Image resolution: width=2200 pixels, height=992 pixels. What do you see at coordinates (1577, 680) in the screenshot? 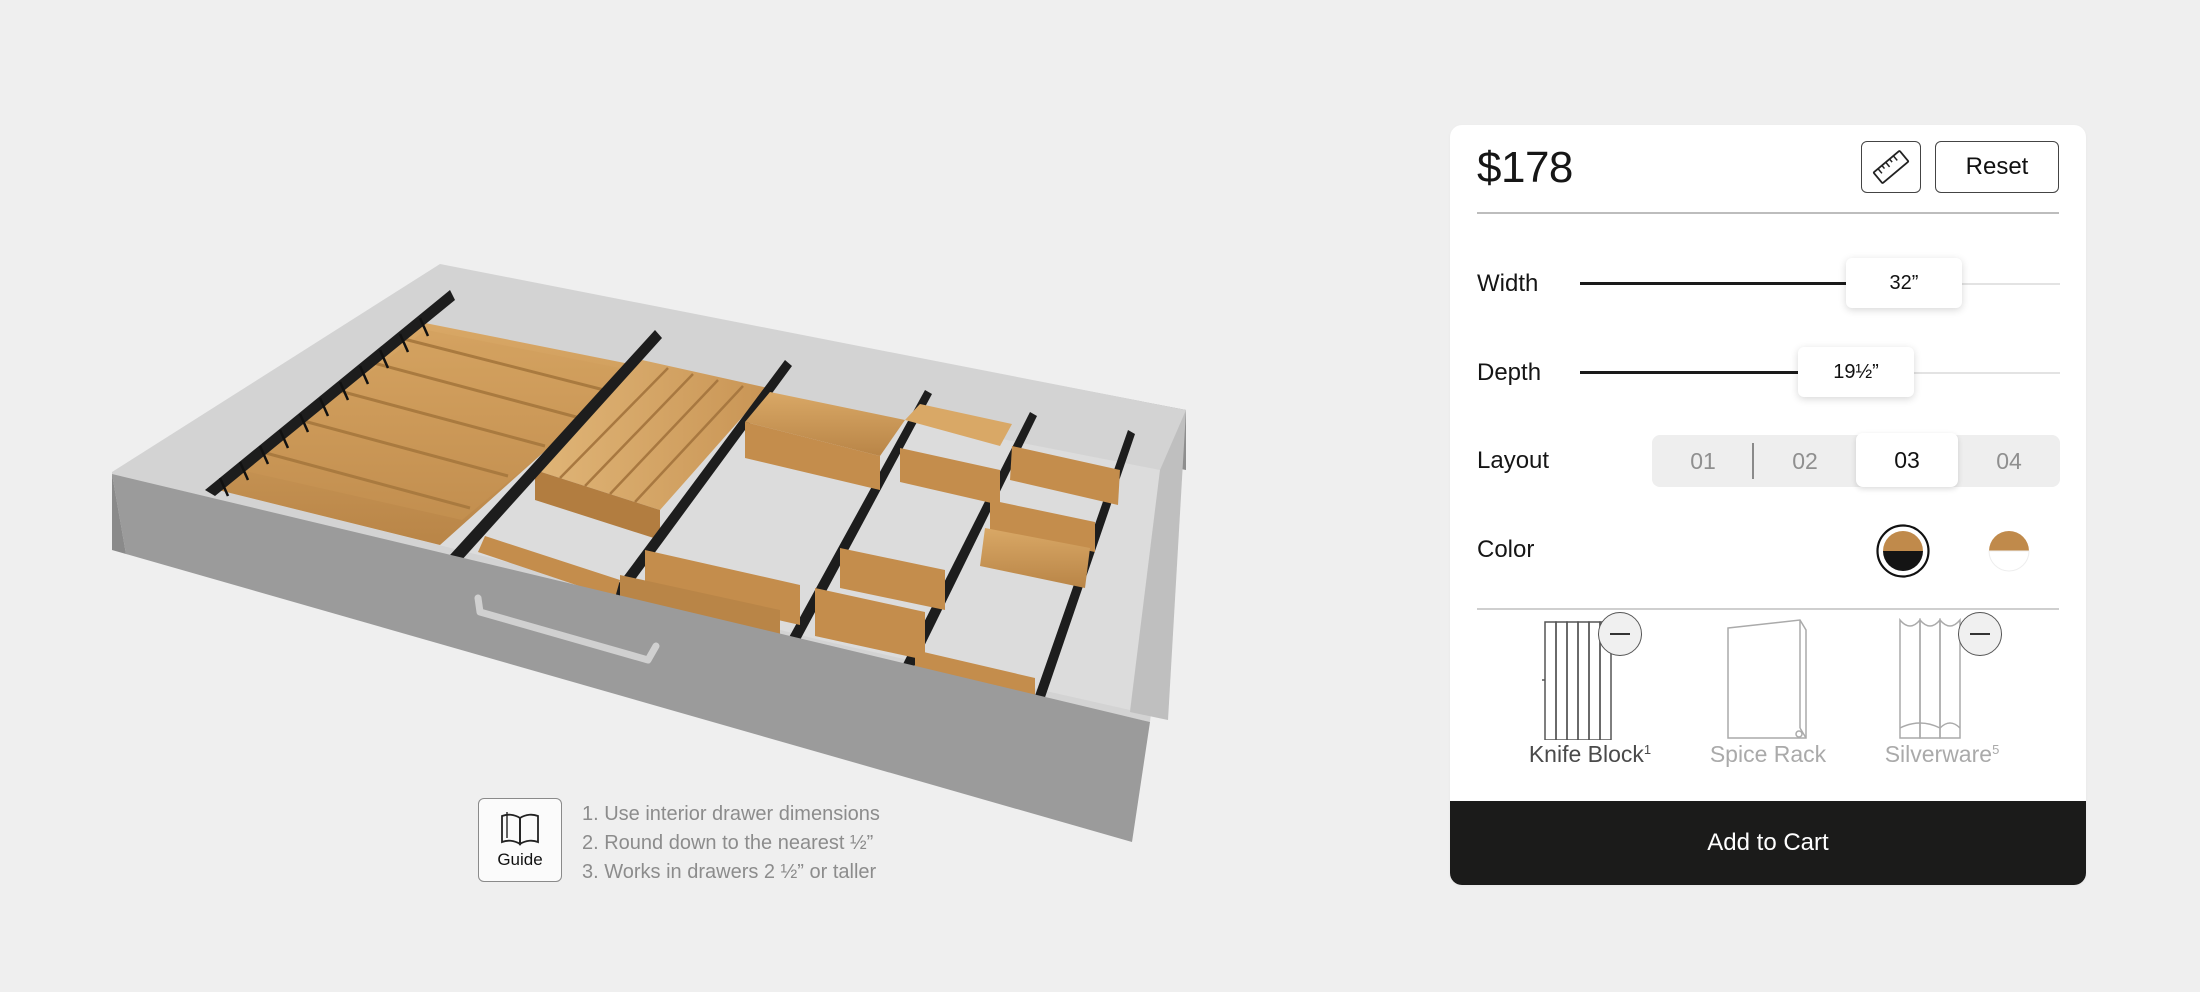
I see `knife-block-icon` at bounding box center [1577, 680].